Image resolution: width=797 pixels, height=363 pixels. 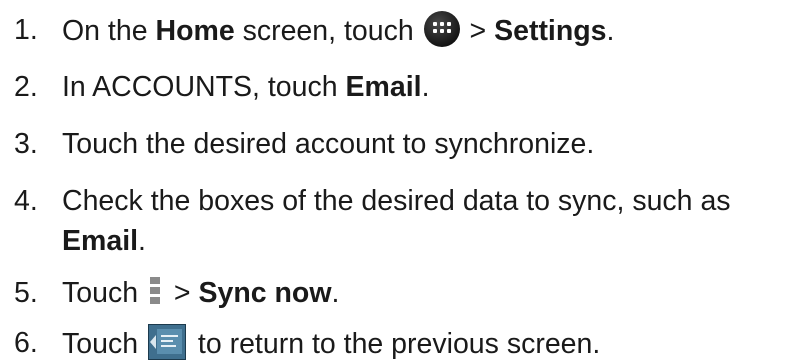 What do you see at coordinates (195, 31) in the screenshot?
I see `home-label: Home` at bounding box center [195, 31].